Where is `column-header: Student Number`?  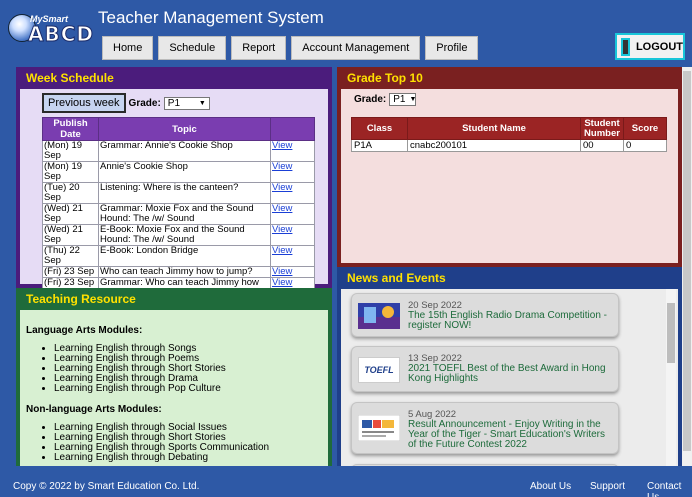
column-header: Student Number is located at coordinates (602, 128).